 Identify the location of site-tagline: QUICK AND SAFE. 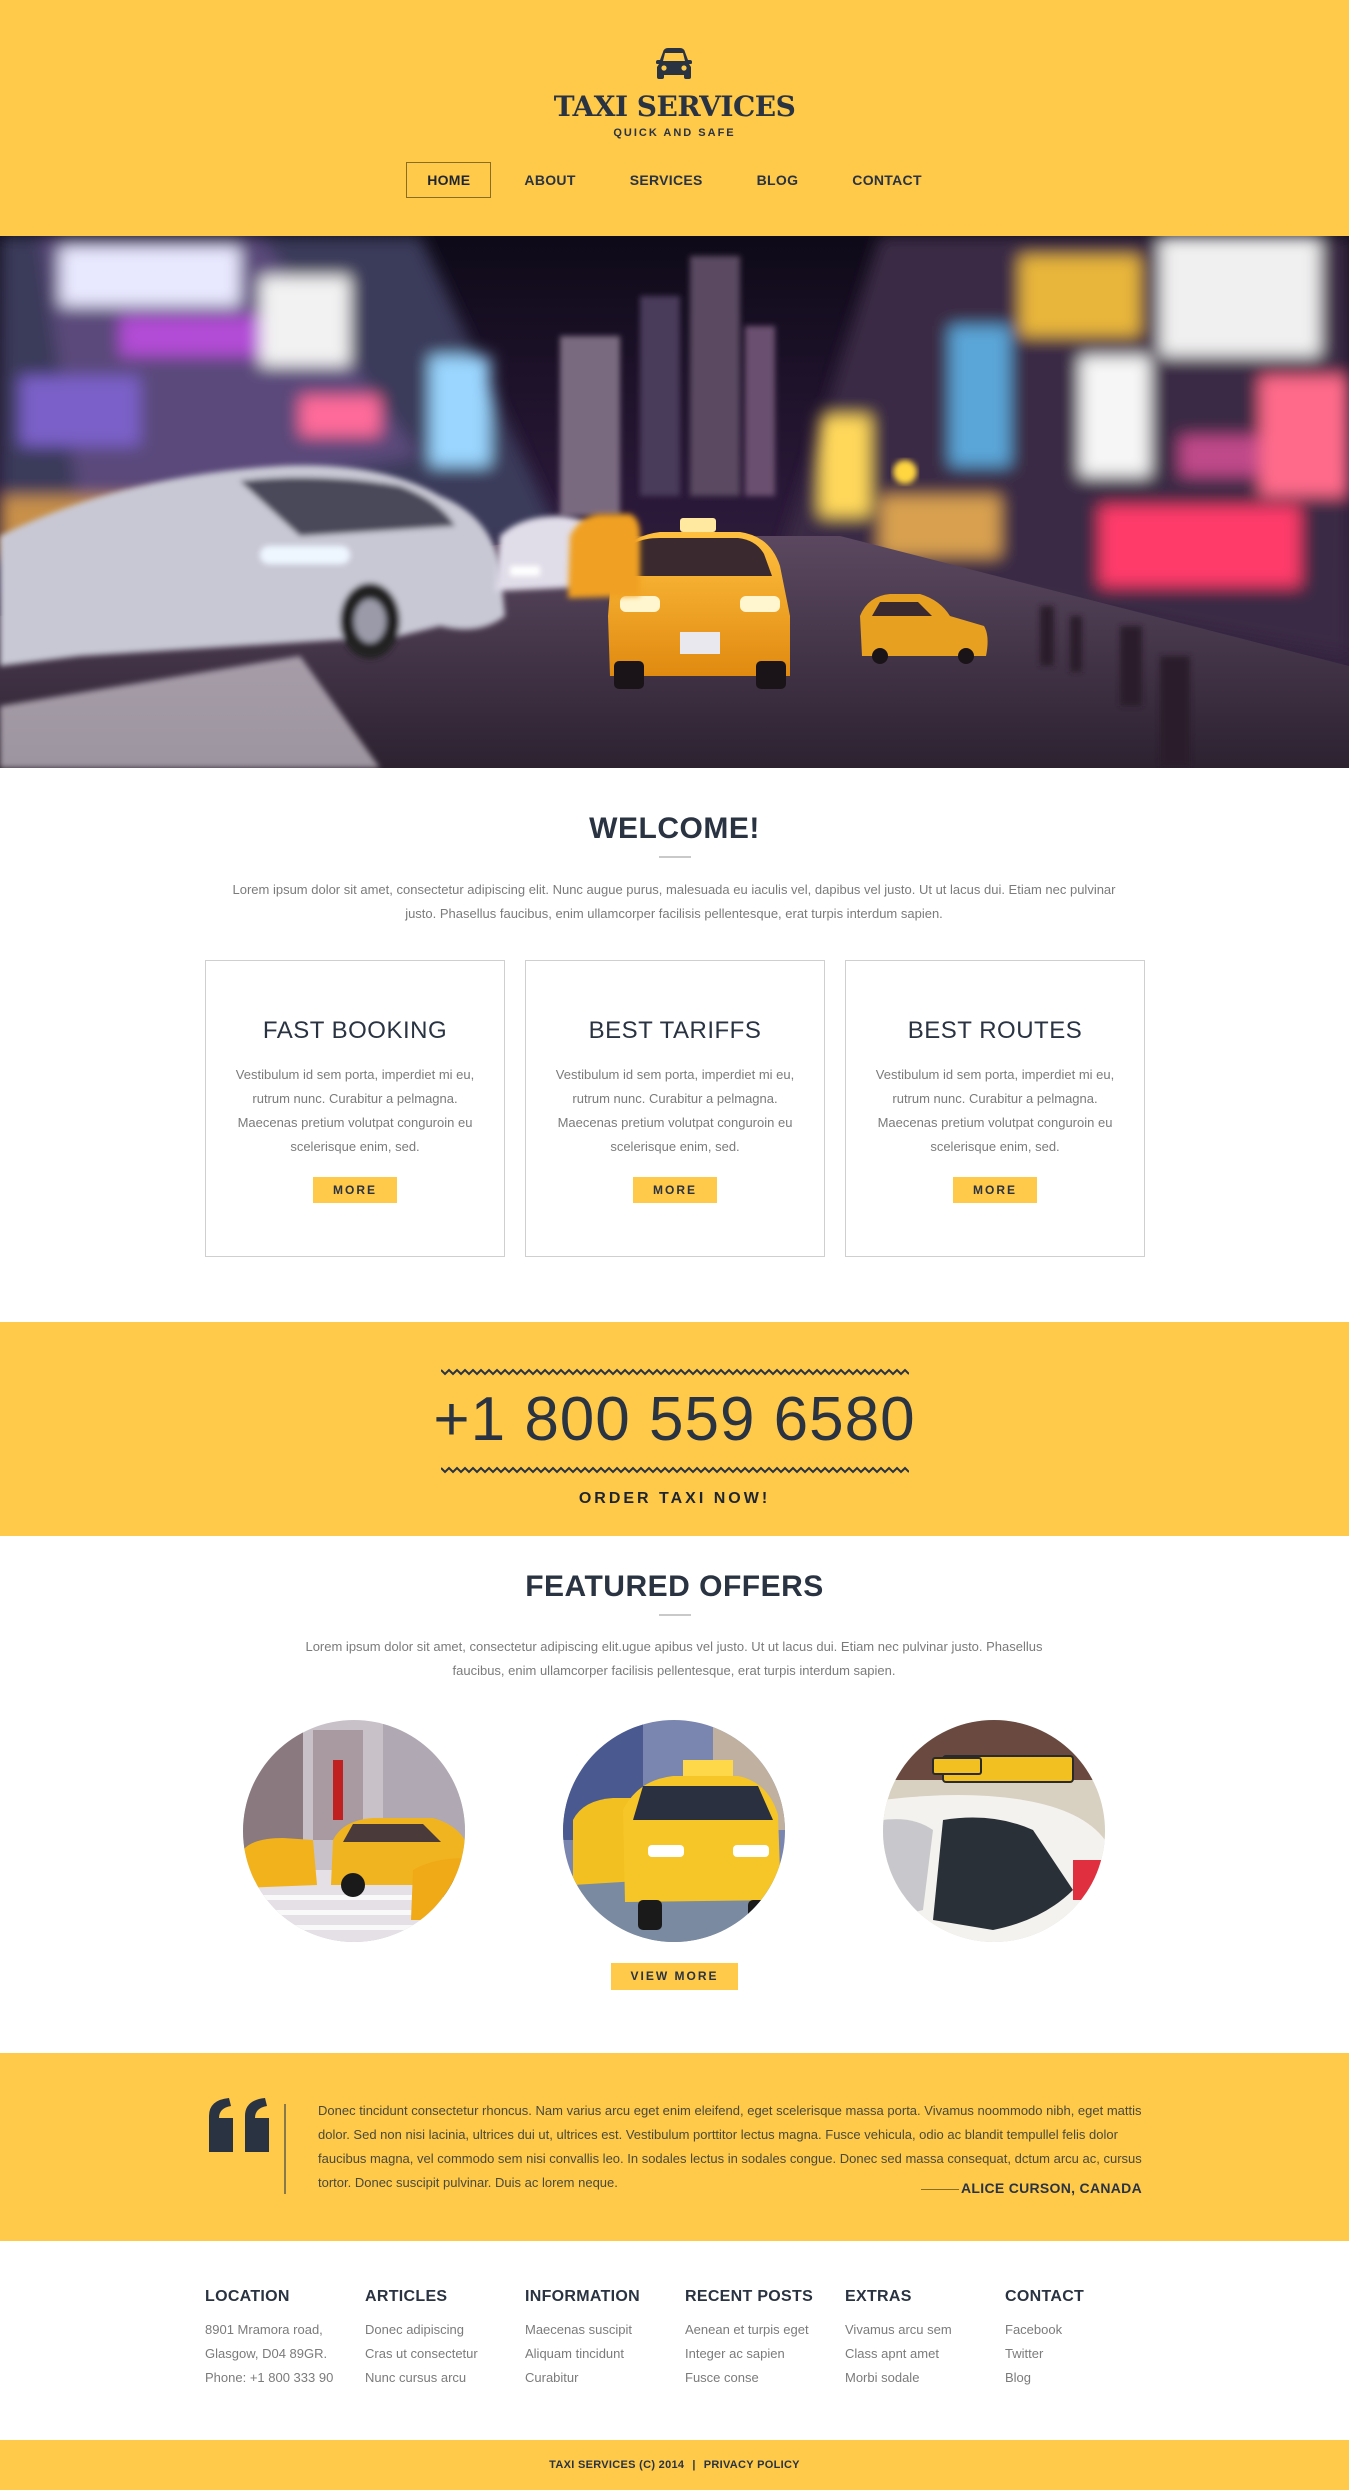
(674, 133).